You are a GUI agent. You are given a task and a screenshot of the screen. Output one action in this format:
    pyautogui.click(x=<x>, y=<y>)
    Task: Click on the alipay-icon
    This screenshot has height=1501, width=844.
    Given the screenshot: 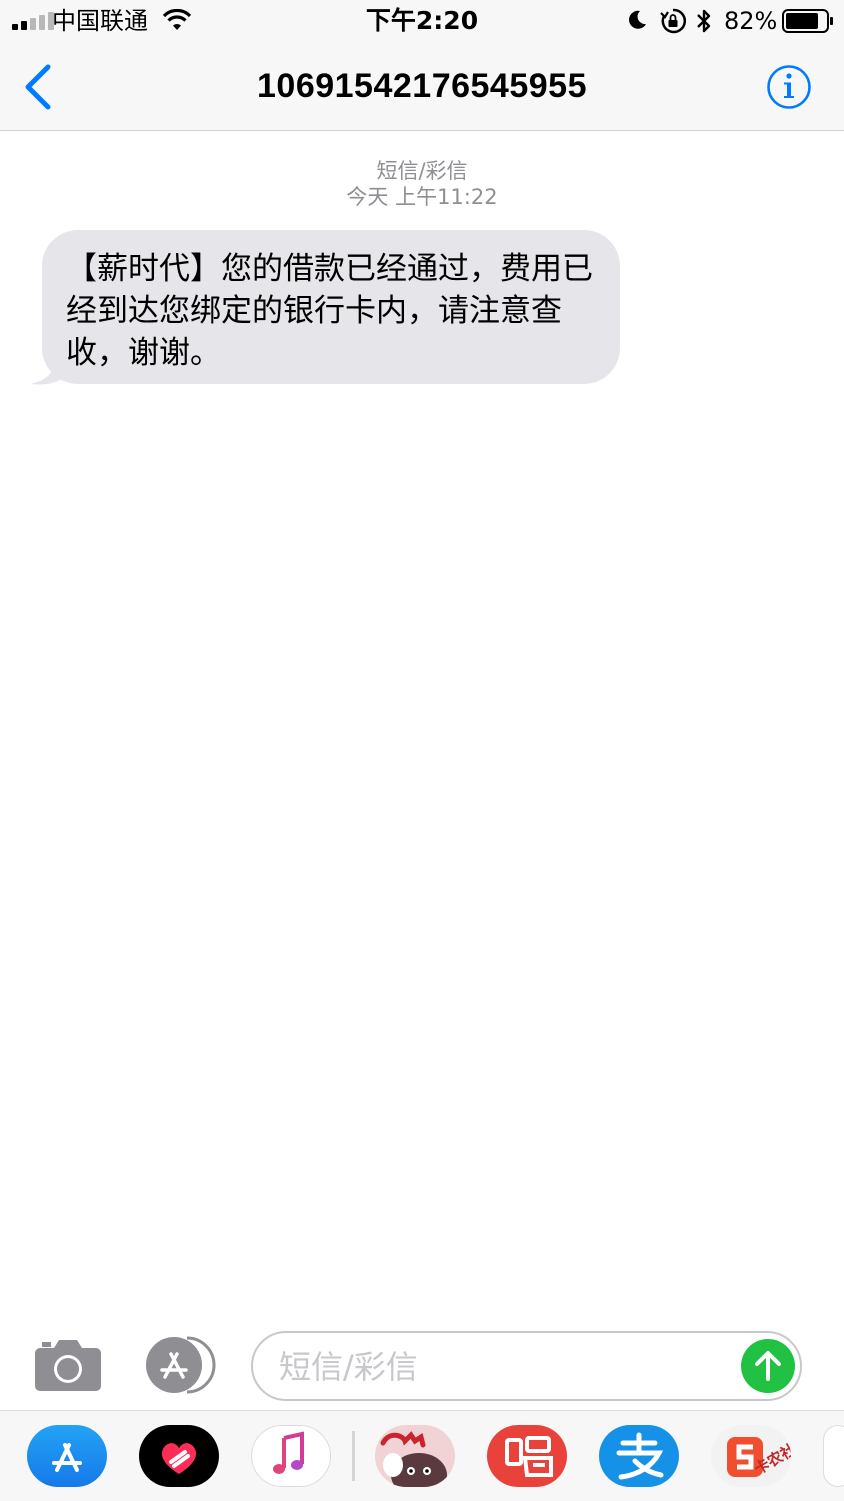 What is the action you would take?
    pyautogui.click(x=639, y=1456)
    